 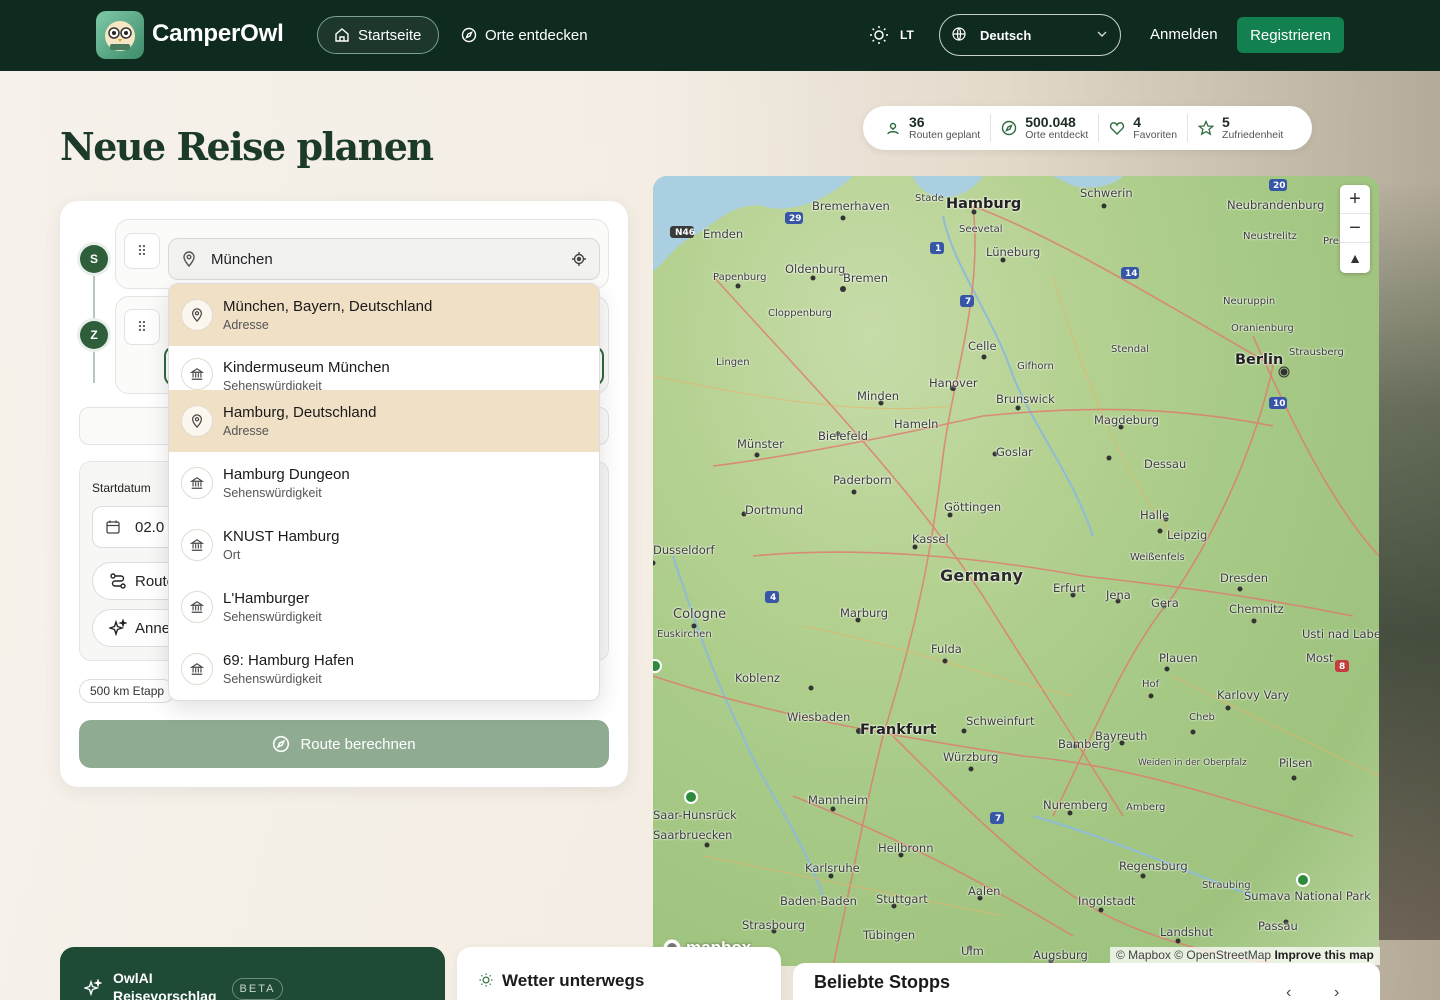 I want to click on map-city-label: Cologne, so click(x=700, y=614).